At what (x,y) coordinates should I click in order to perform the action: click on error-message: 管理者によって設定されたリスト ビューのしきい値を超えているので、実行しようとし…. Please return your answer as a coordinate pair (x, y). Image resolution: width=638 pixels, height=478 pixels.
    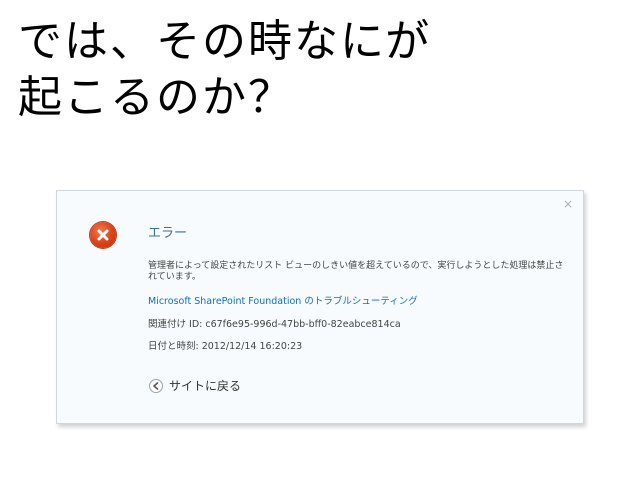
    Looking at the image, I should click on (356, 271).